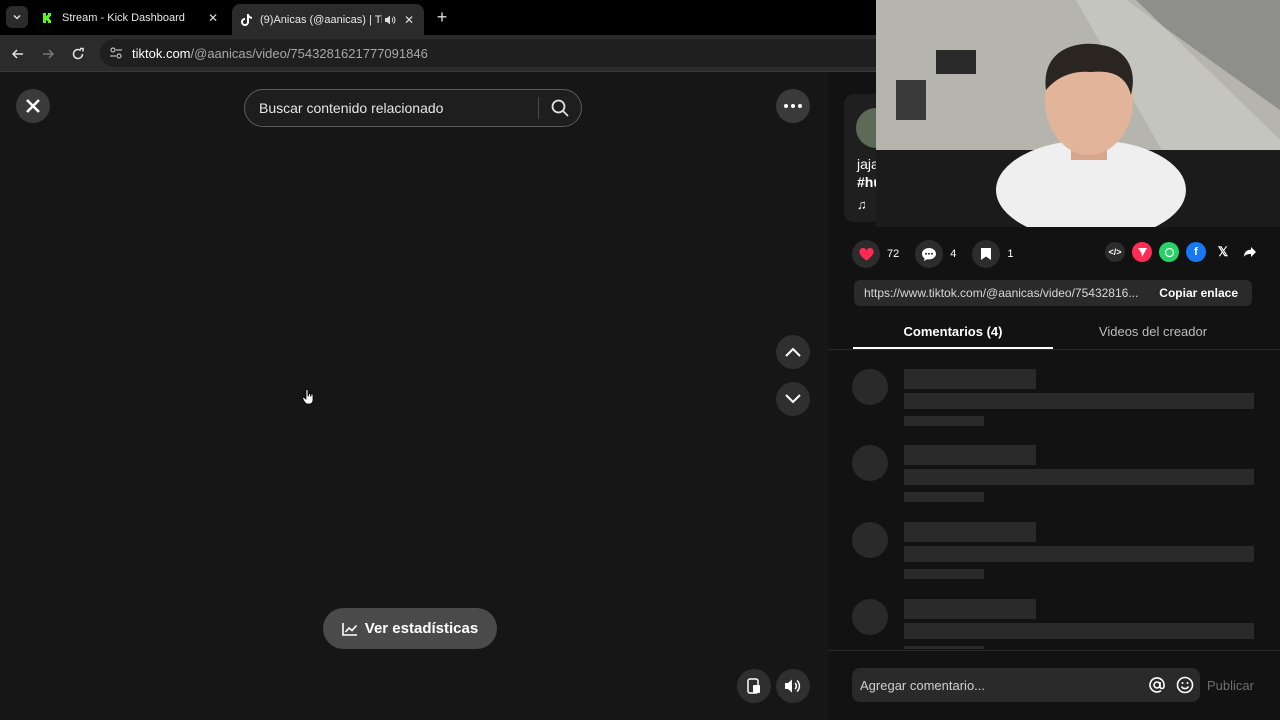 The height and width of the screenshot is (720, 1280). I want to click on chevron-up-icon, so click(793, 352).